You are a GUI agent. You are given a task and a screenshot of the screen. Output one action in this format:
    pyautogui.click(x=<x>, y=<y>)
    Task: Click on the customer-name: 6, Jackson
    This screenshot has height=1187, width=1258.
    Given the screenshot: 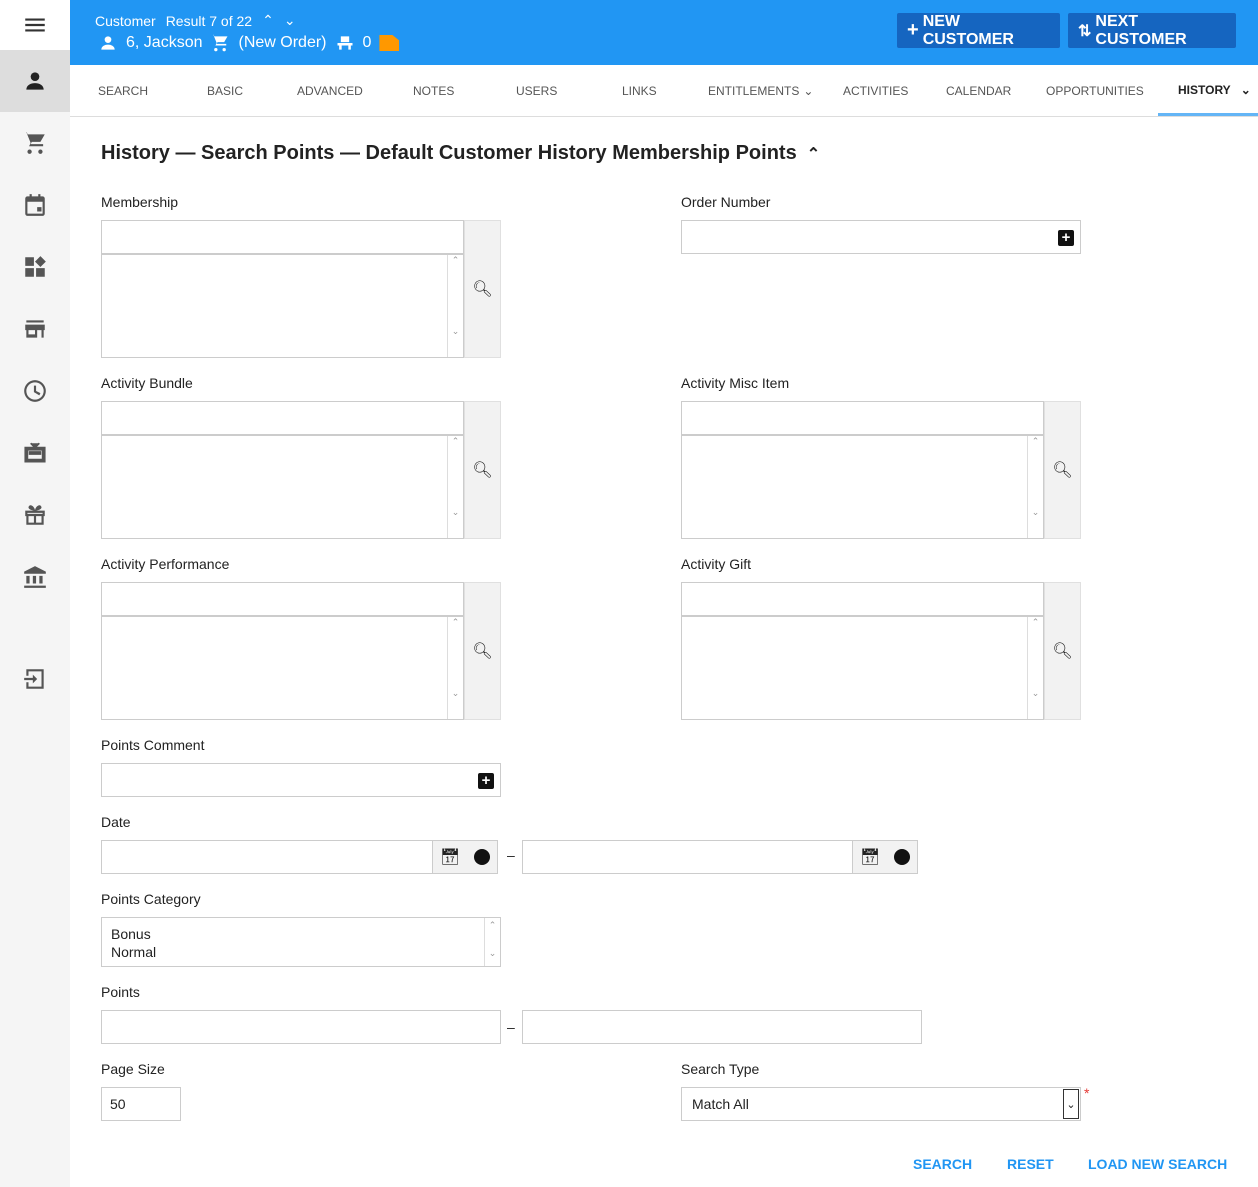 What is the action you would take?
    pyautogui.click(x=164, y=43)
    